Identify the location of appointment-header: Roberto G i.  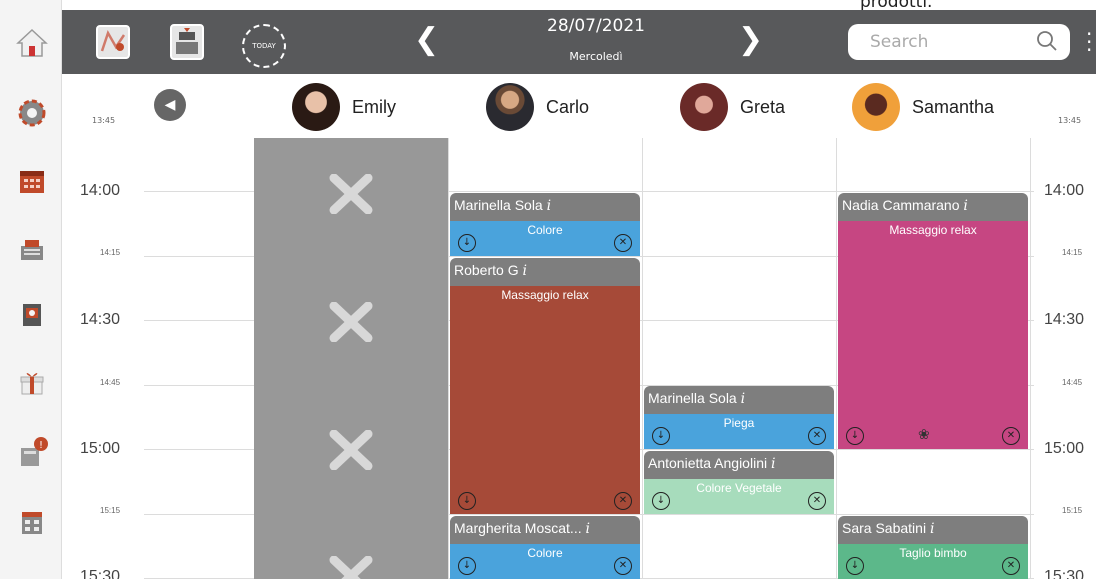
(545, 272).